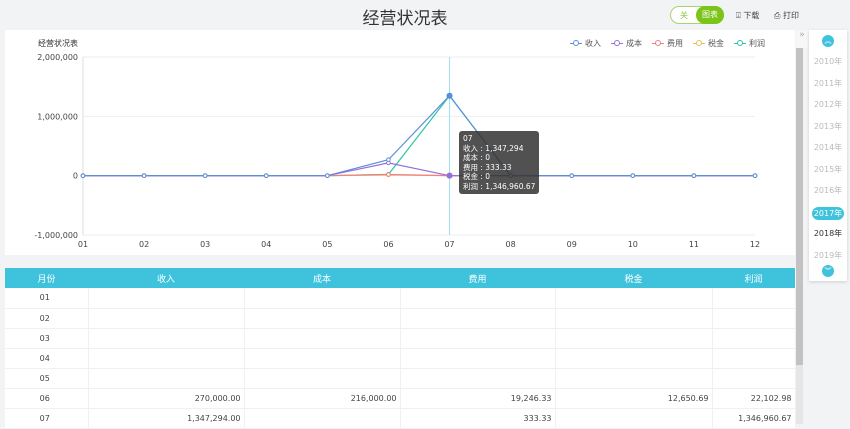  What do you see at coordinates (47, 298) in the screenshot?
I see `table-cell: 01` at bounding box center [47, 298].